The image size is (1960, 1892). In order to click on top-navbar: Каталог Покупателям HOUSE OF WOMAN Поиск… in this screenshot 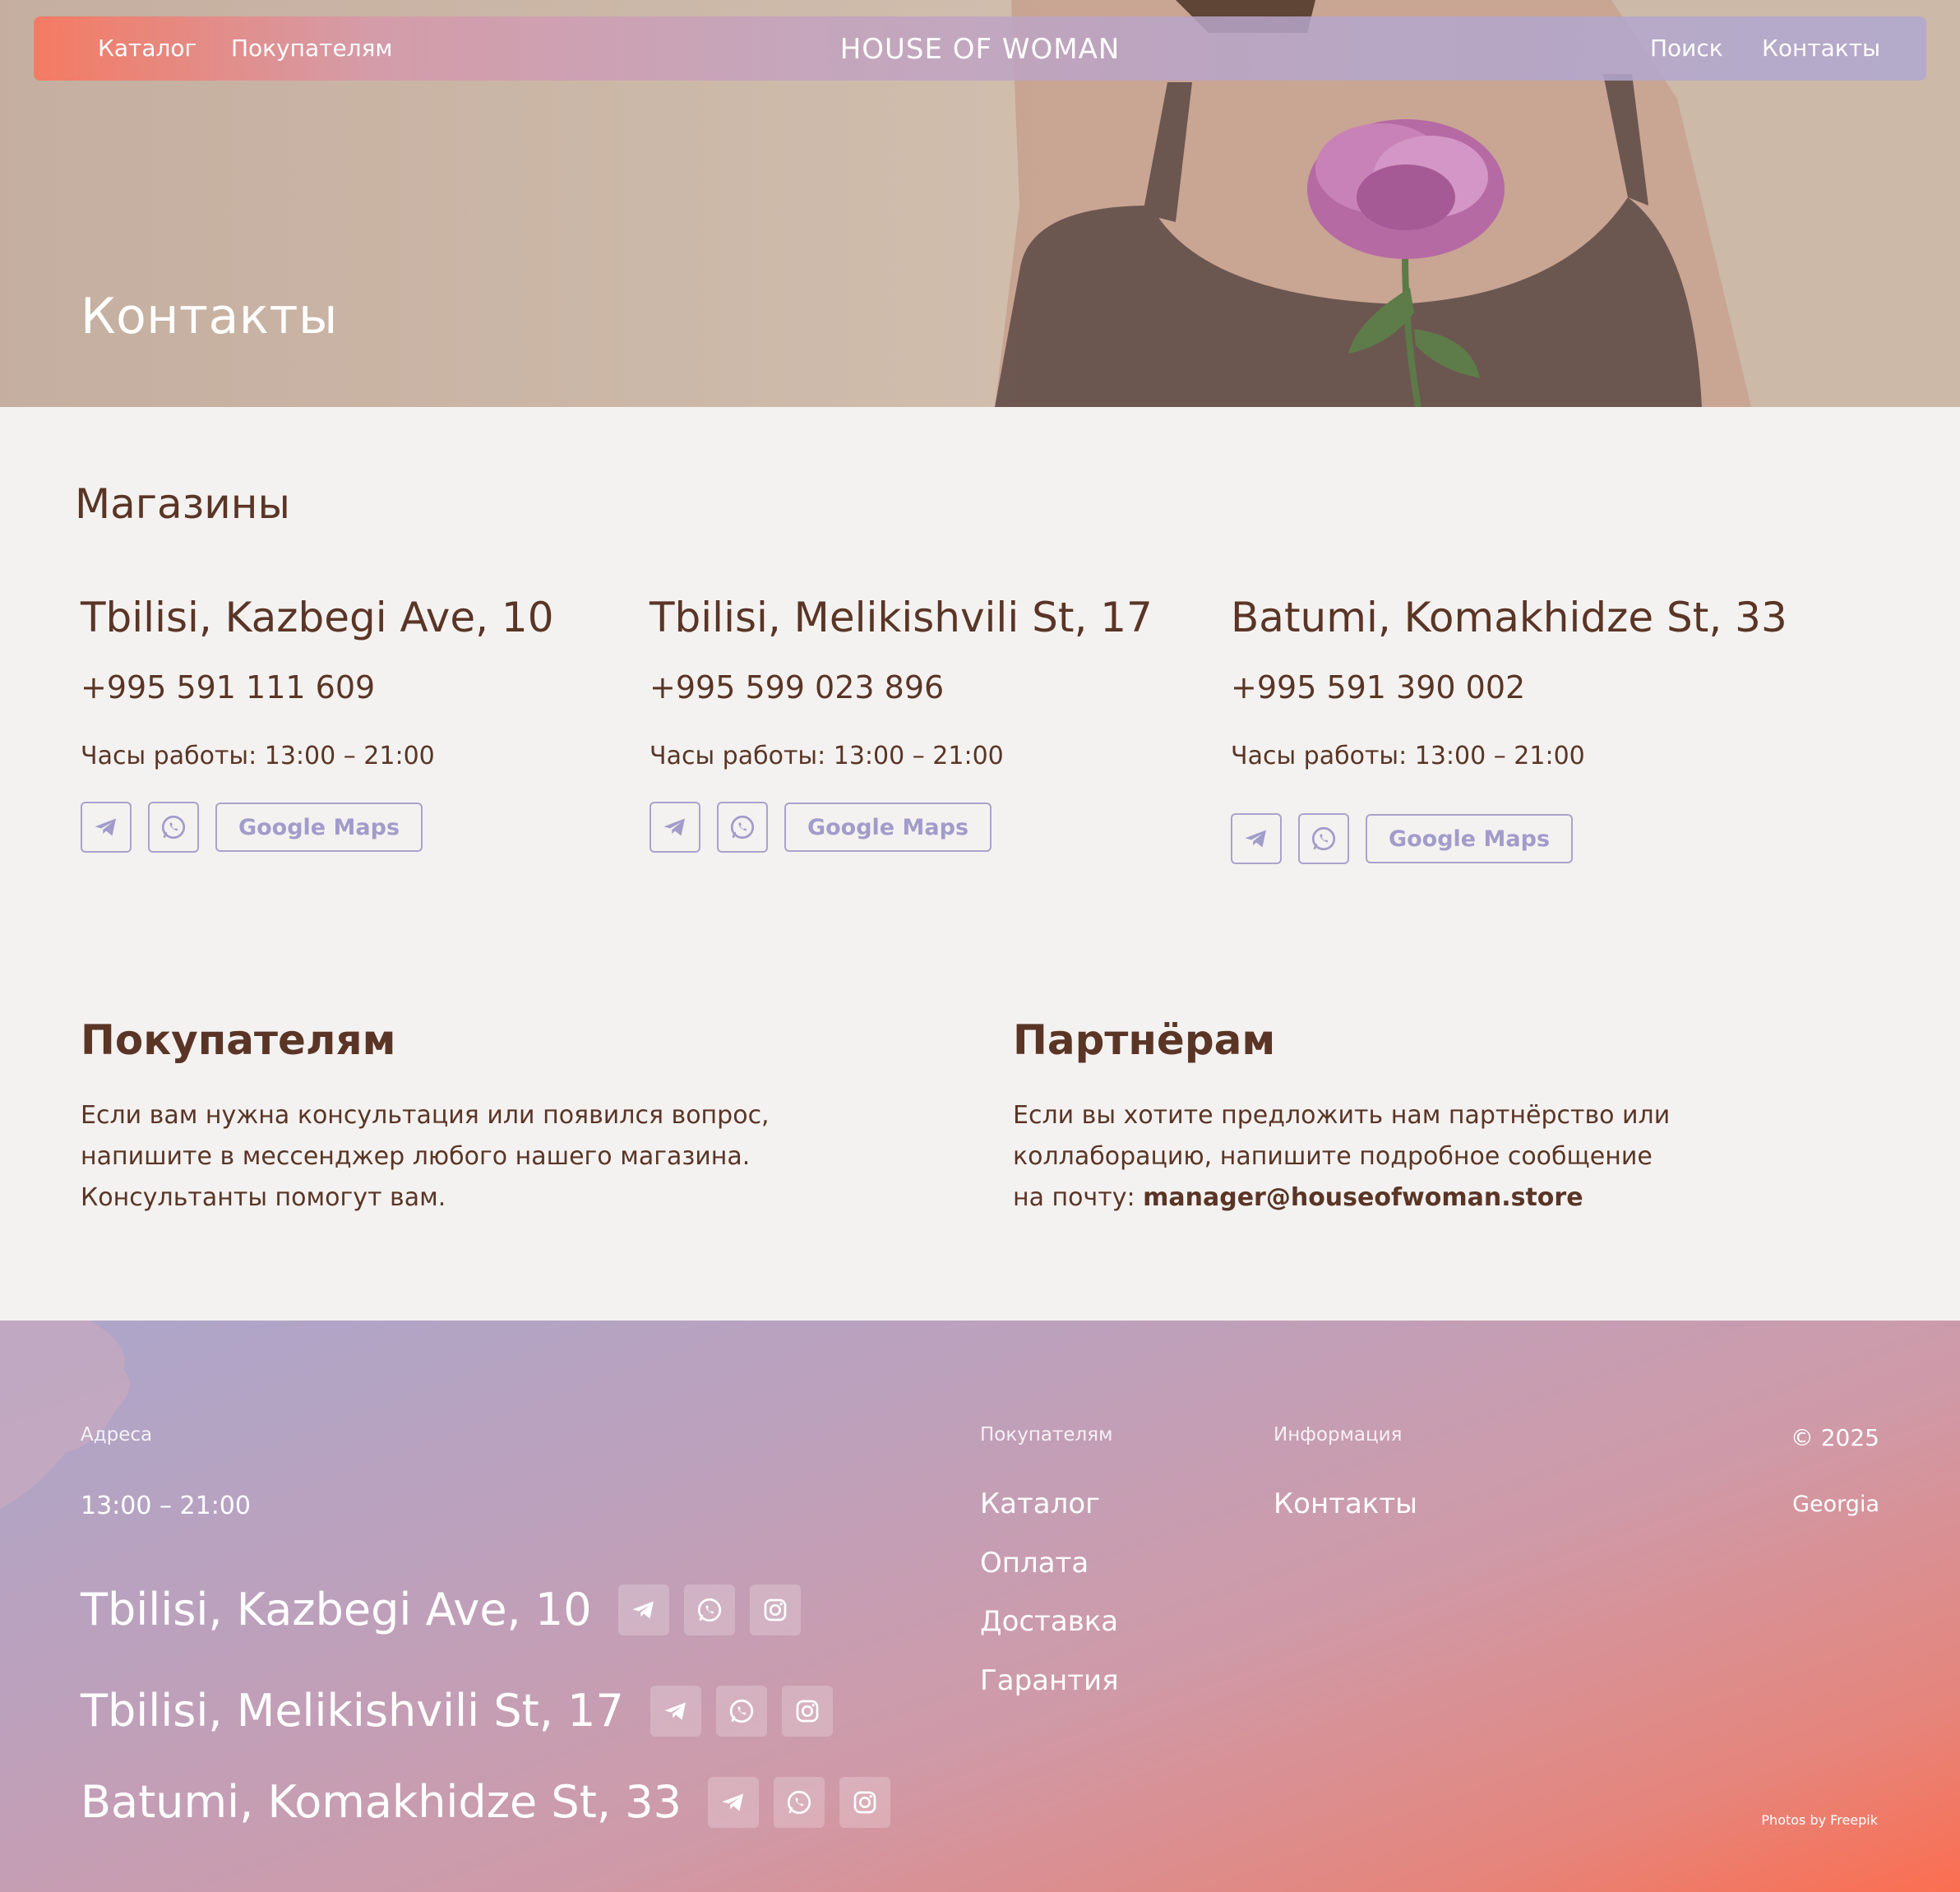, I will do `click(980, 48)`.